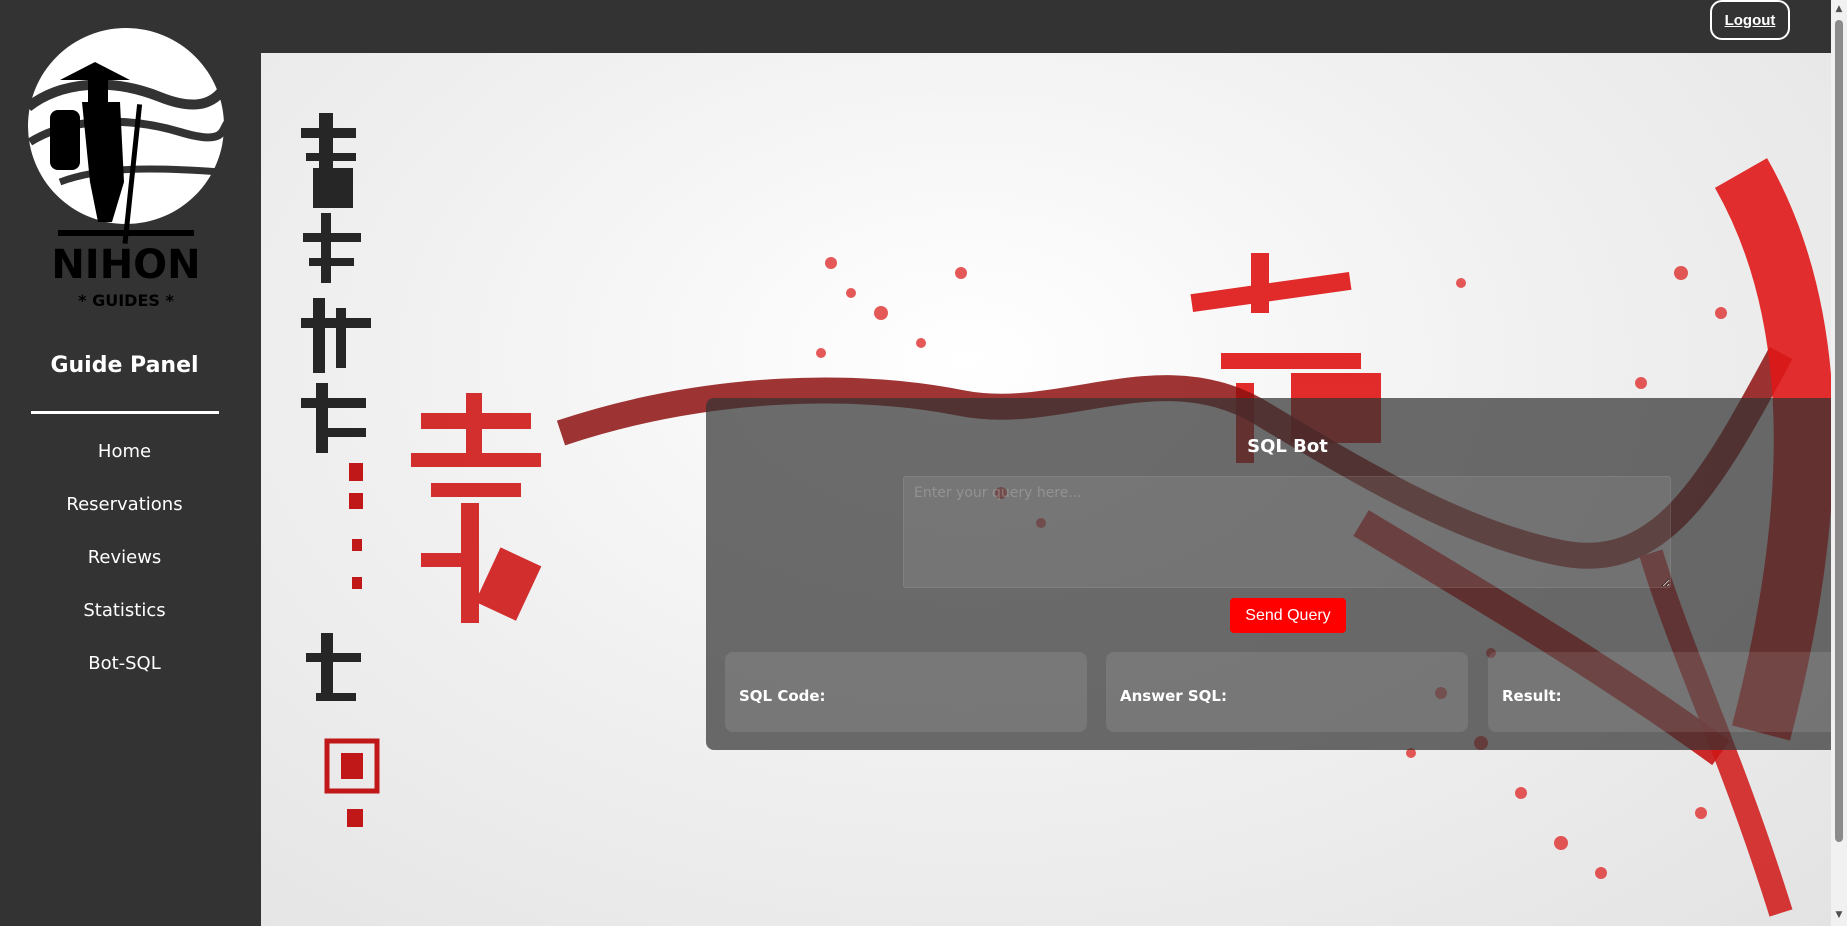  What do you see at coordinates (124, 670) in the screenshot?
I see `sidebar-item-bot-sql: Bot-SQL` at bounding box center [124, 670].